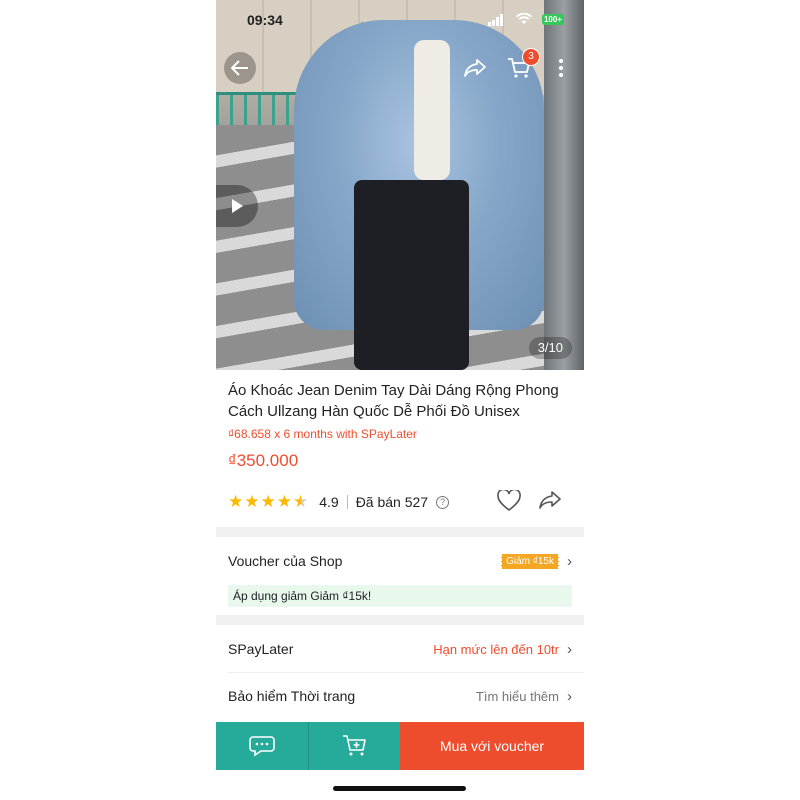 This screenshot has width=800, height=800. What do you see at coordinates (443, 502) in the screenshot?
I see `help-icon: ?` at bounding box center [443, 502].